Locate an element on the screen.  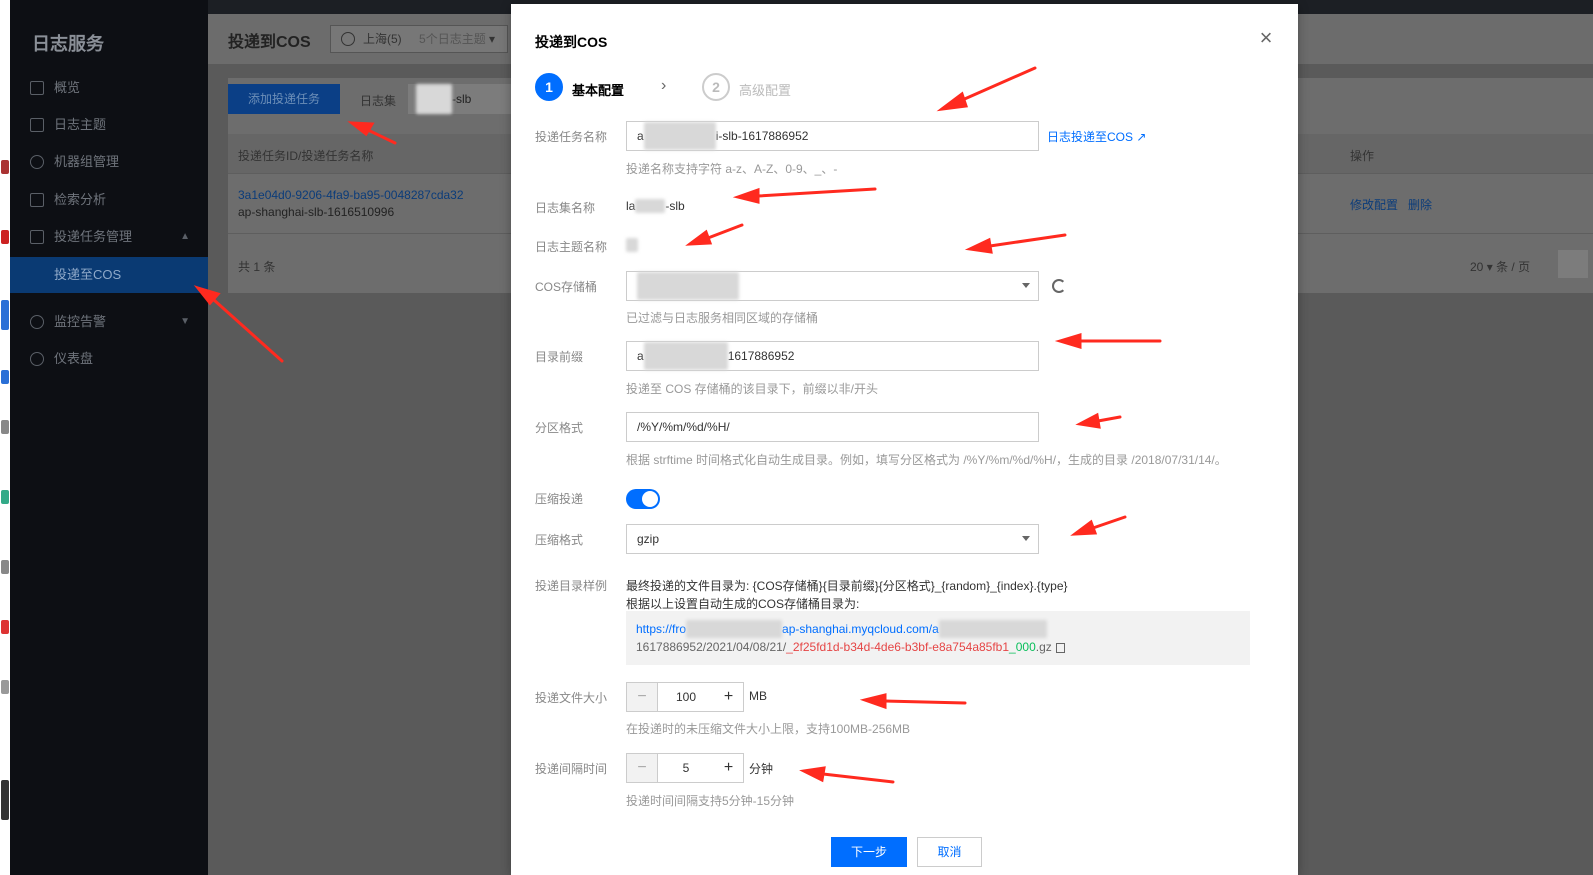
cos-bucket-hint: 已过滤与日志服务相同区域的存储桶 is located at coordinates (722, 318).